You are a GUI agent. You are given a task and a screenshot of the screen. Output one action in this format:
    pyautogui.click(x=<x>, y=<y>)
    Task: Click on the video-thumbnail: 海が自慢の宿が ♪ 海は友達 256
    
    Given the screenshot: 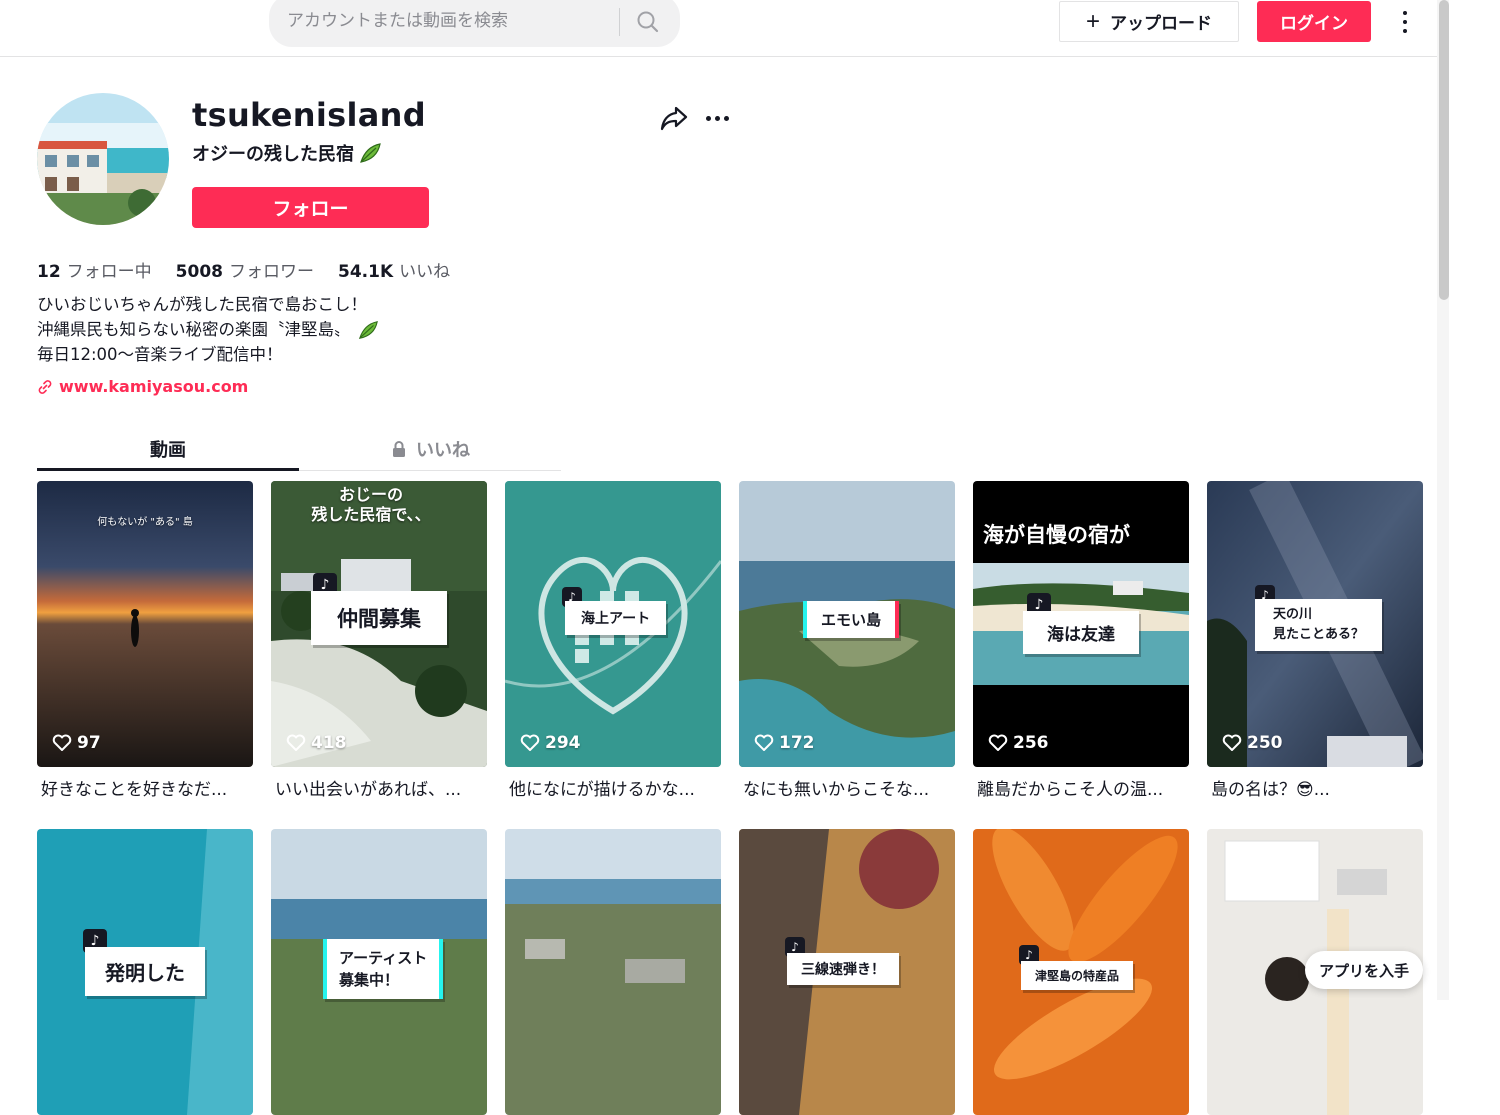 What is the action you would take?
    pyautogui.click(x=1081, y=624)
    